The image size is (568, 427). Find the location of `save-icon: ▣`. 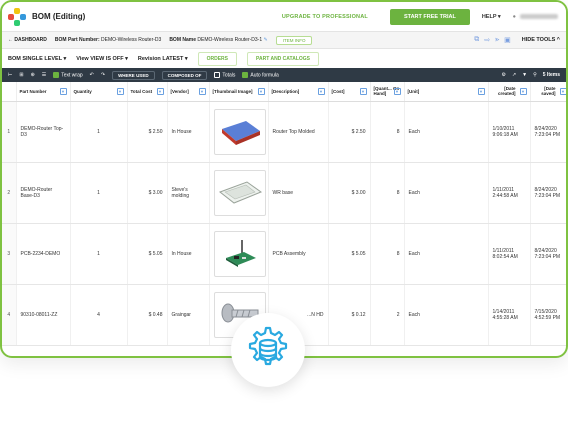

save-icon: ▣ is located at coordinates (507, 40).